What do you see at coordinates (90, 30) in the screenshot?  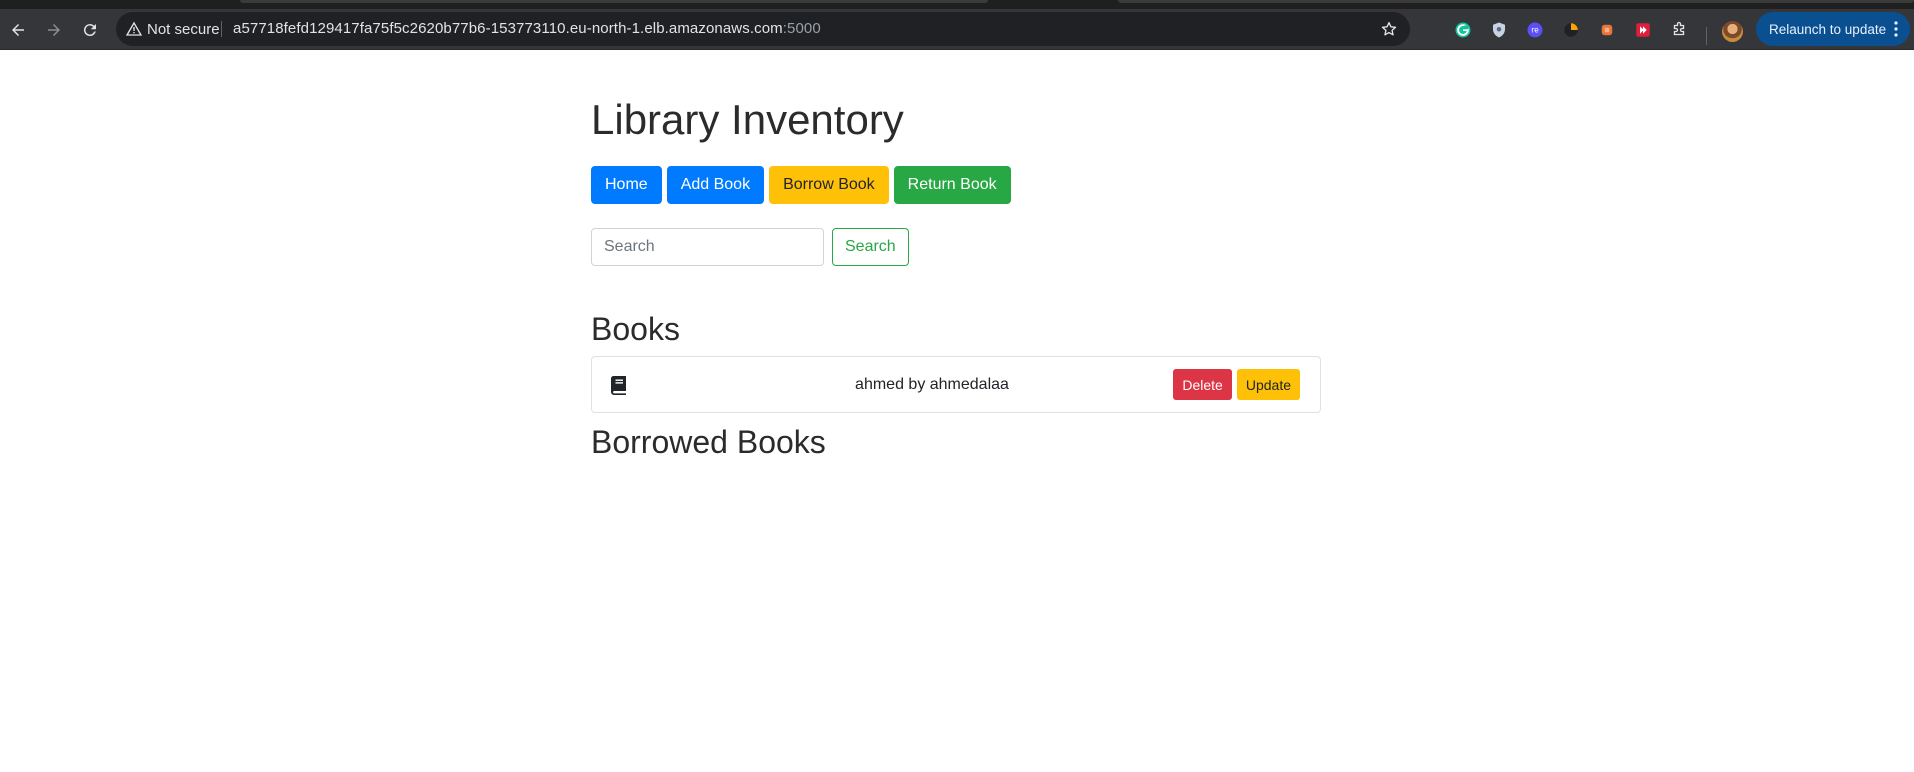 I see `reload-icon` at bounding box center [90, 30].